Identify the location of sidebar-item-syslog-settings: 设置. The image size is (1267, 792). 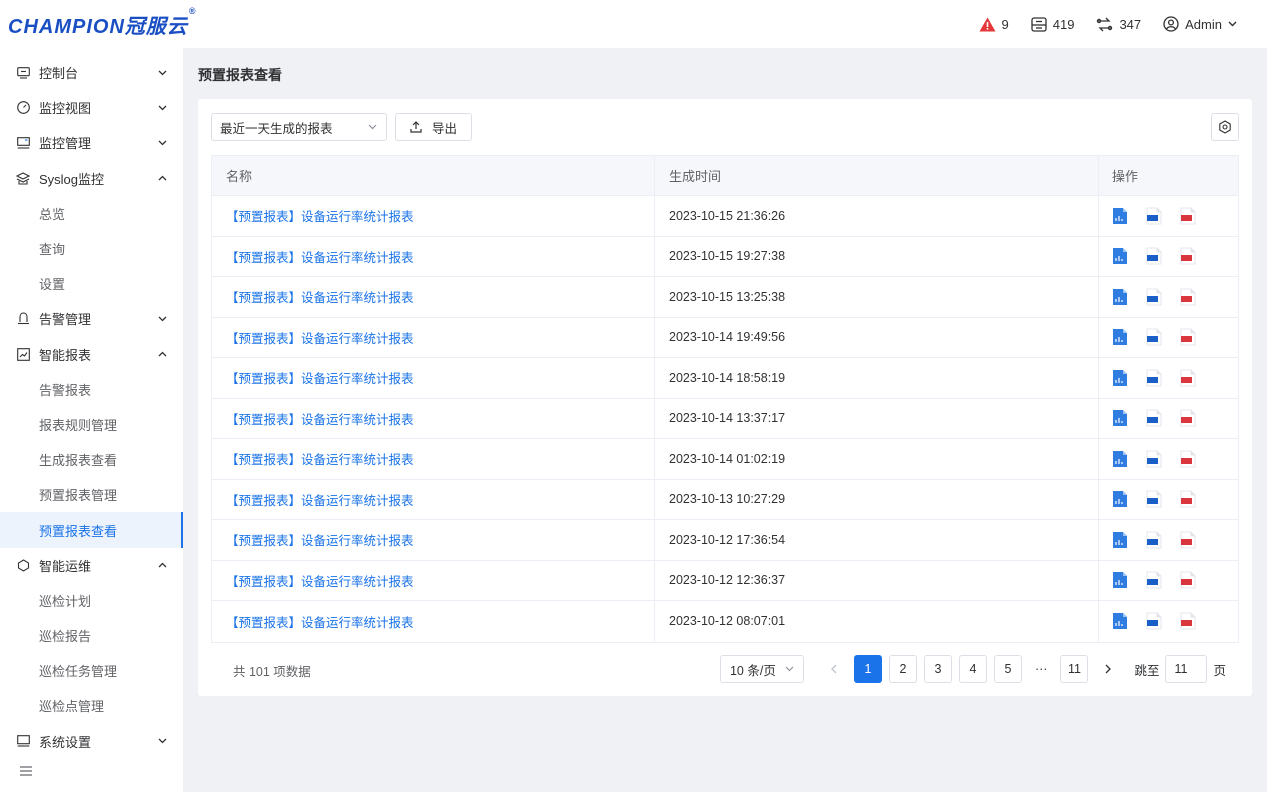
(91, 283).